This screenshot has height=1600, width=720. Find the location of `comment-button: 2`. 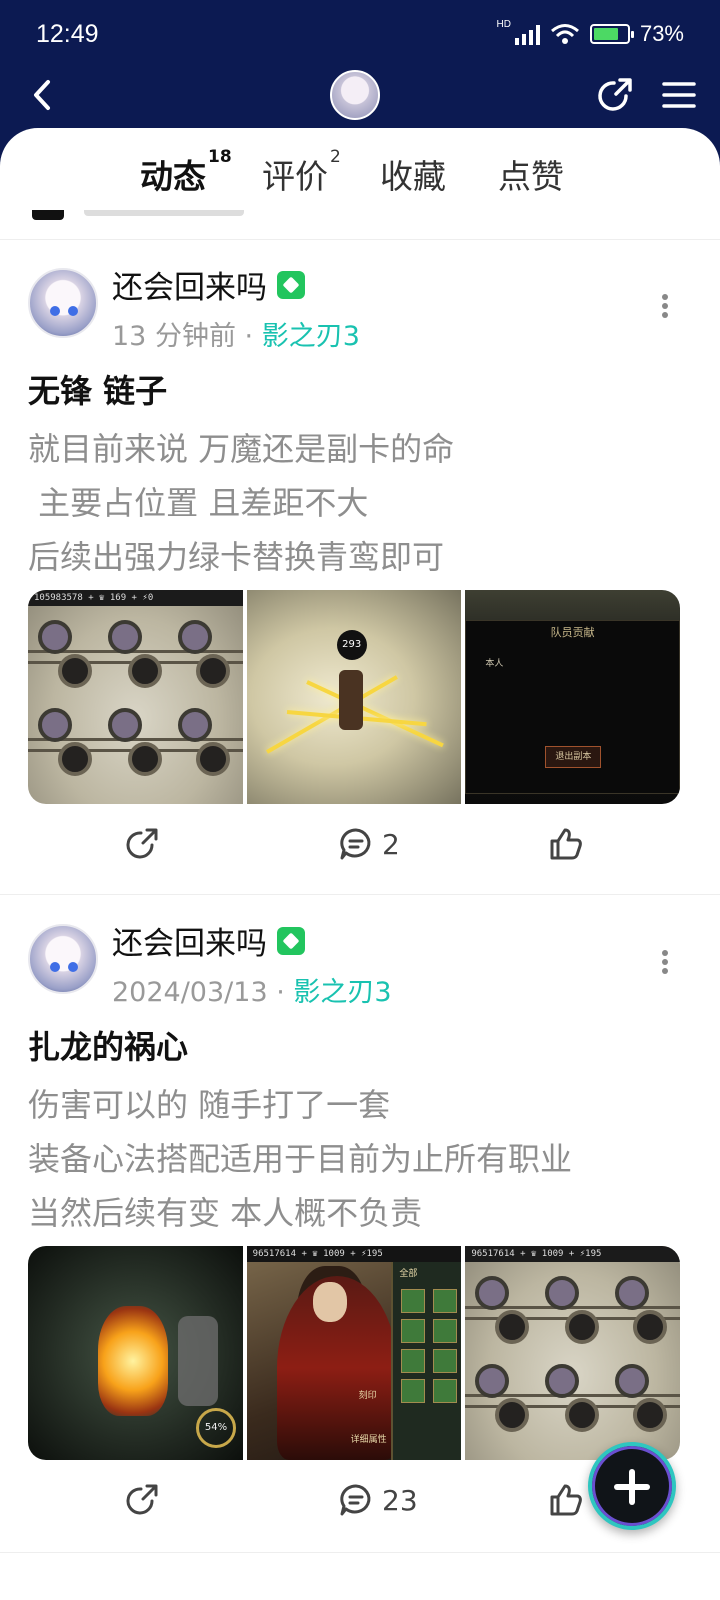

comment-button: 2 is located at coordinates (369, 844).